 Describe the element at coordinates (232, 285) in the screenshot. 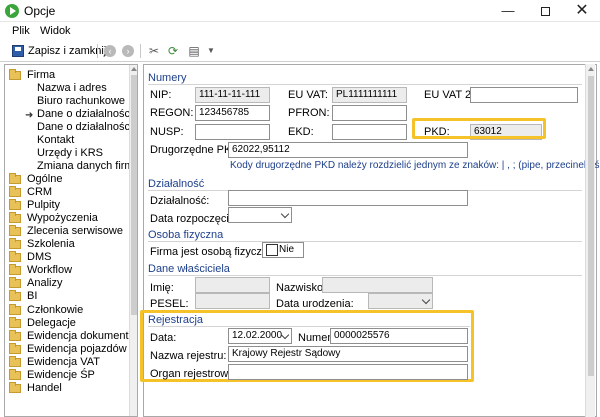

I see `imie-field` at that location.